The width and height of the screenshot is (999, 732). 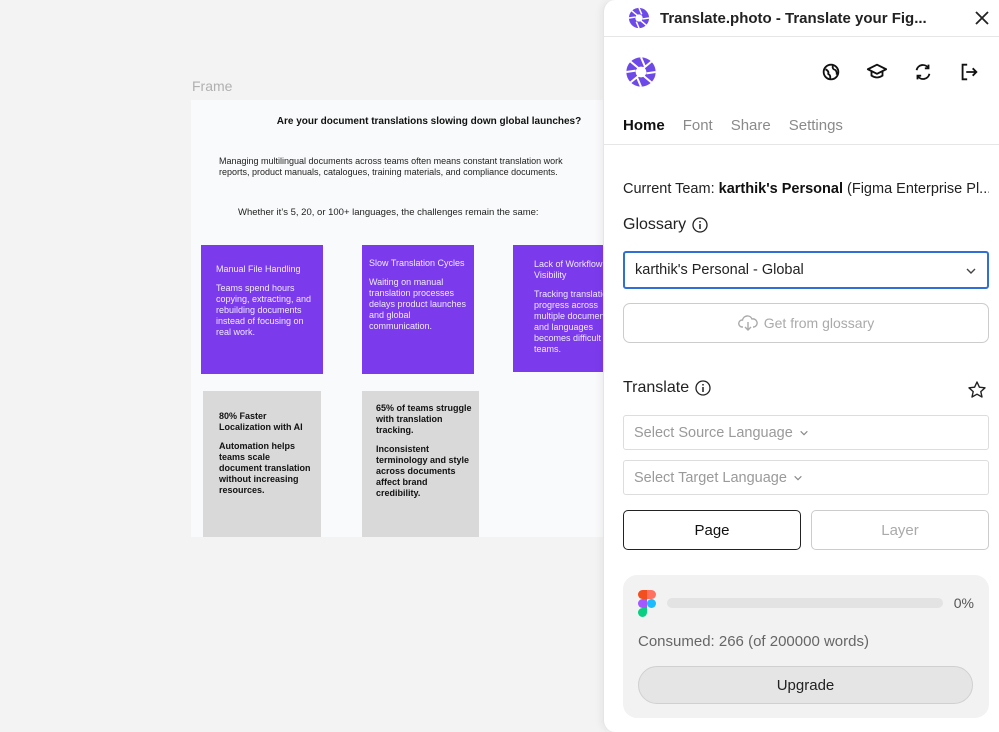 I want to click on usage-percent: 0%, so click(x=963, y=603).